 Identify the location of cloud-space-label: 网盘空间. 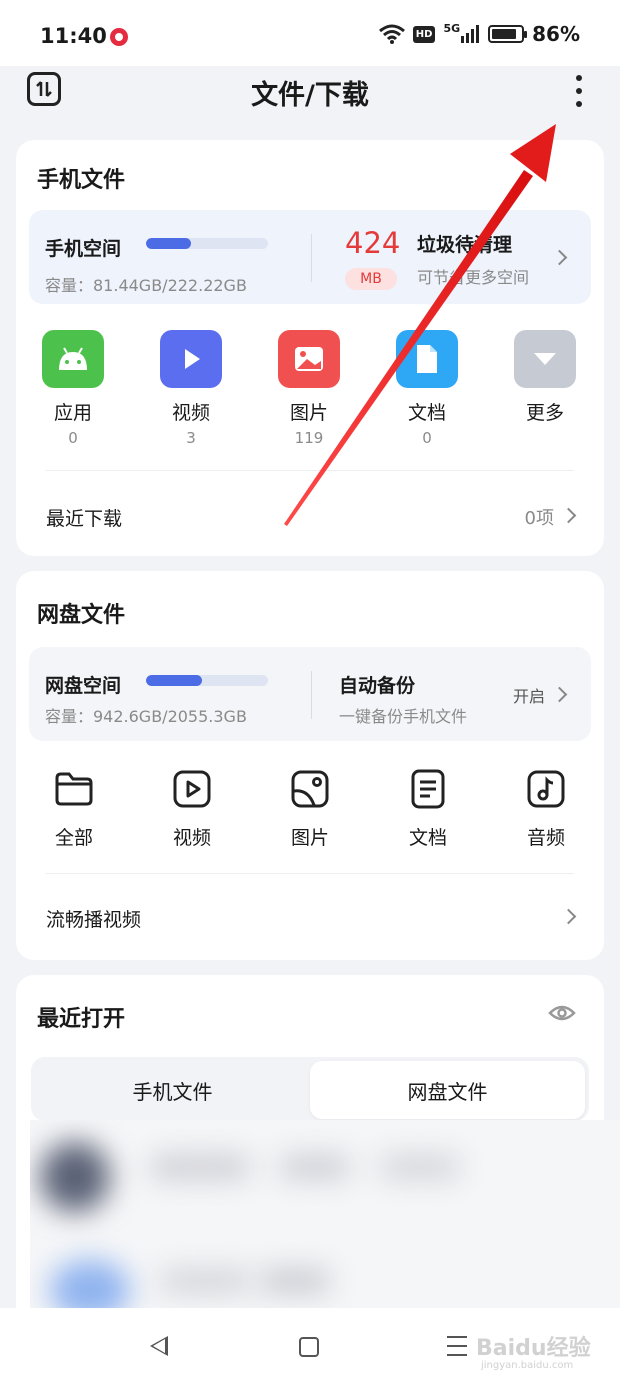
(83, 686).